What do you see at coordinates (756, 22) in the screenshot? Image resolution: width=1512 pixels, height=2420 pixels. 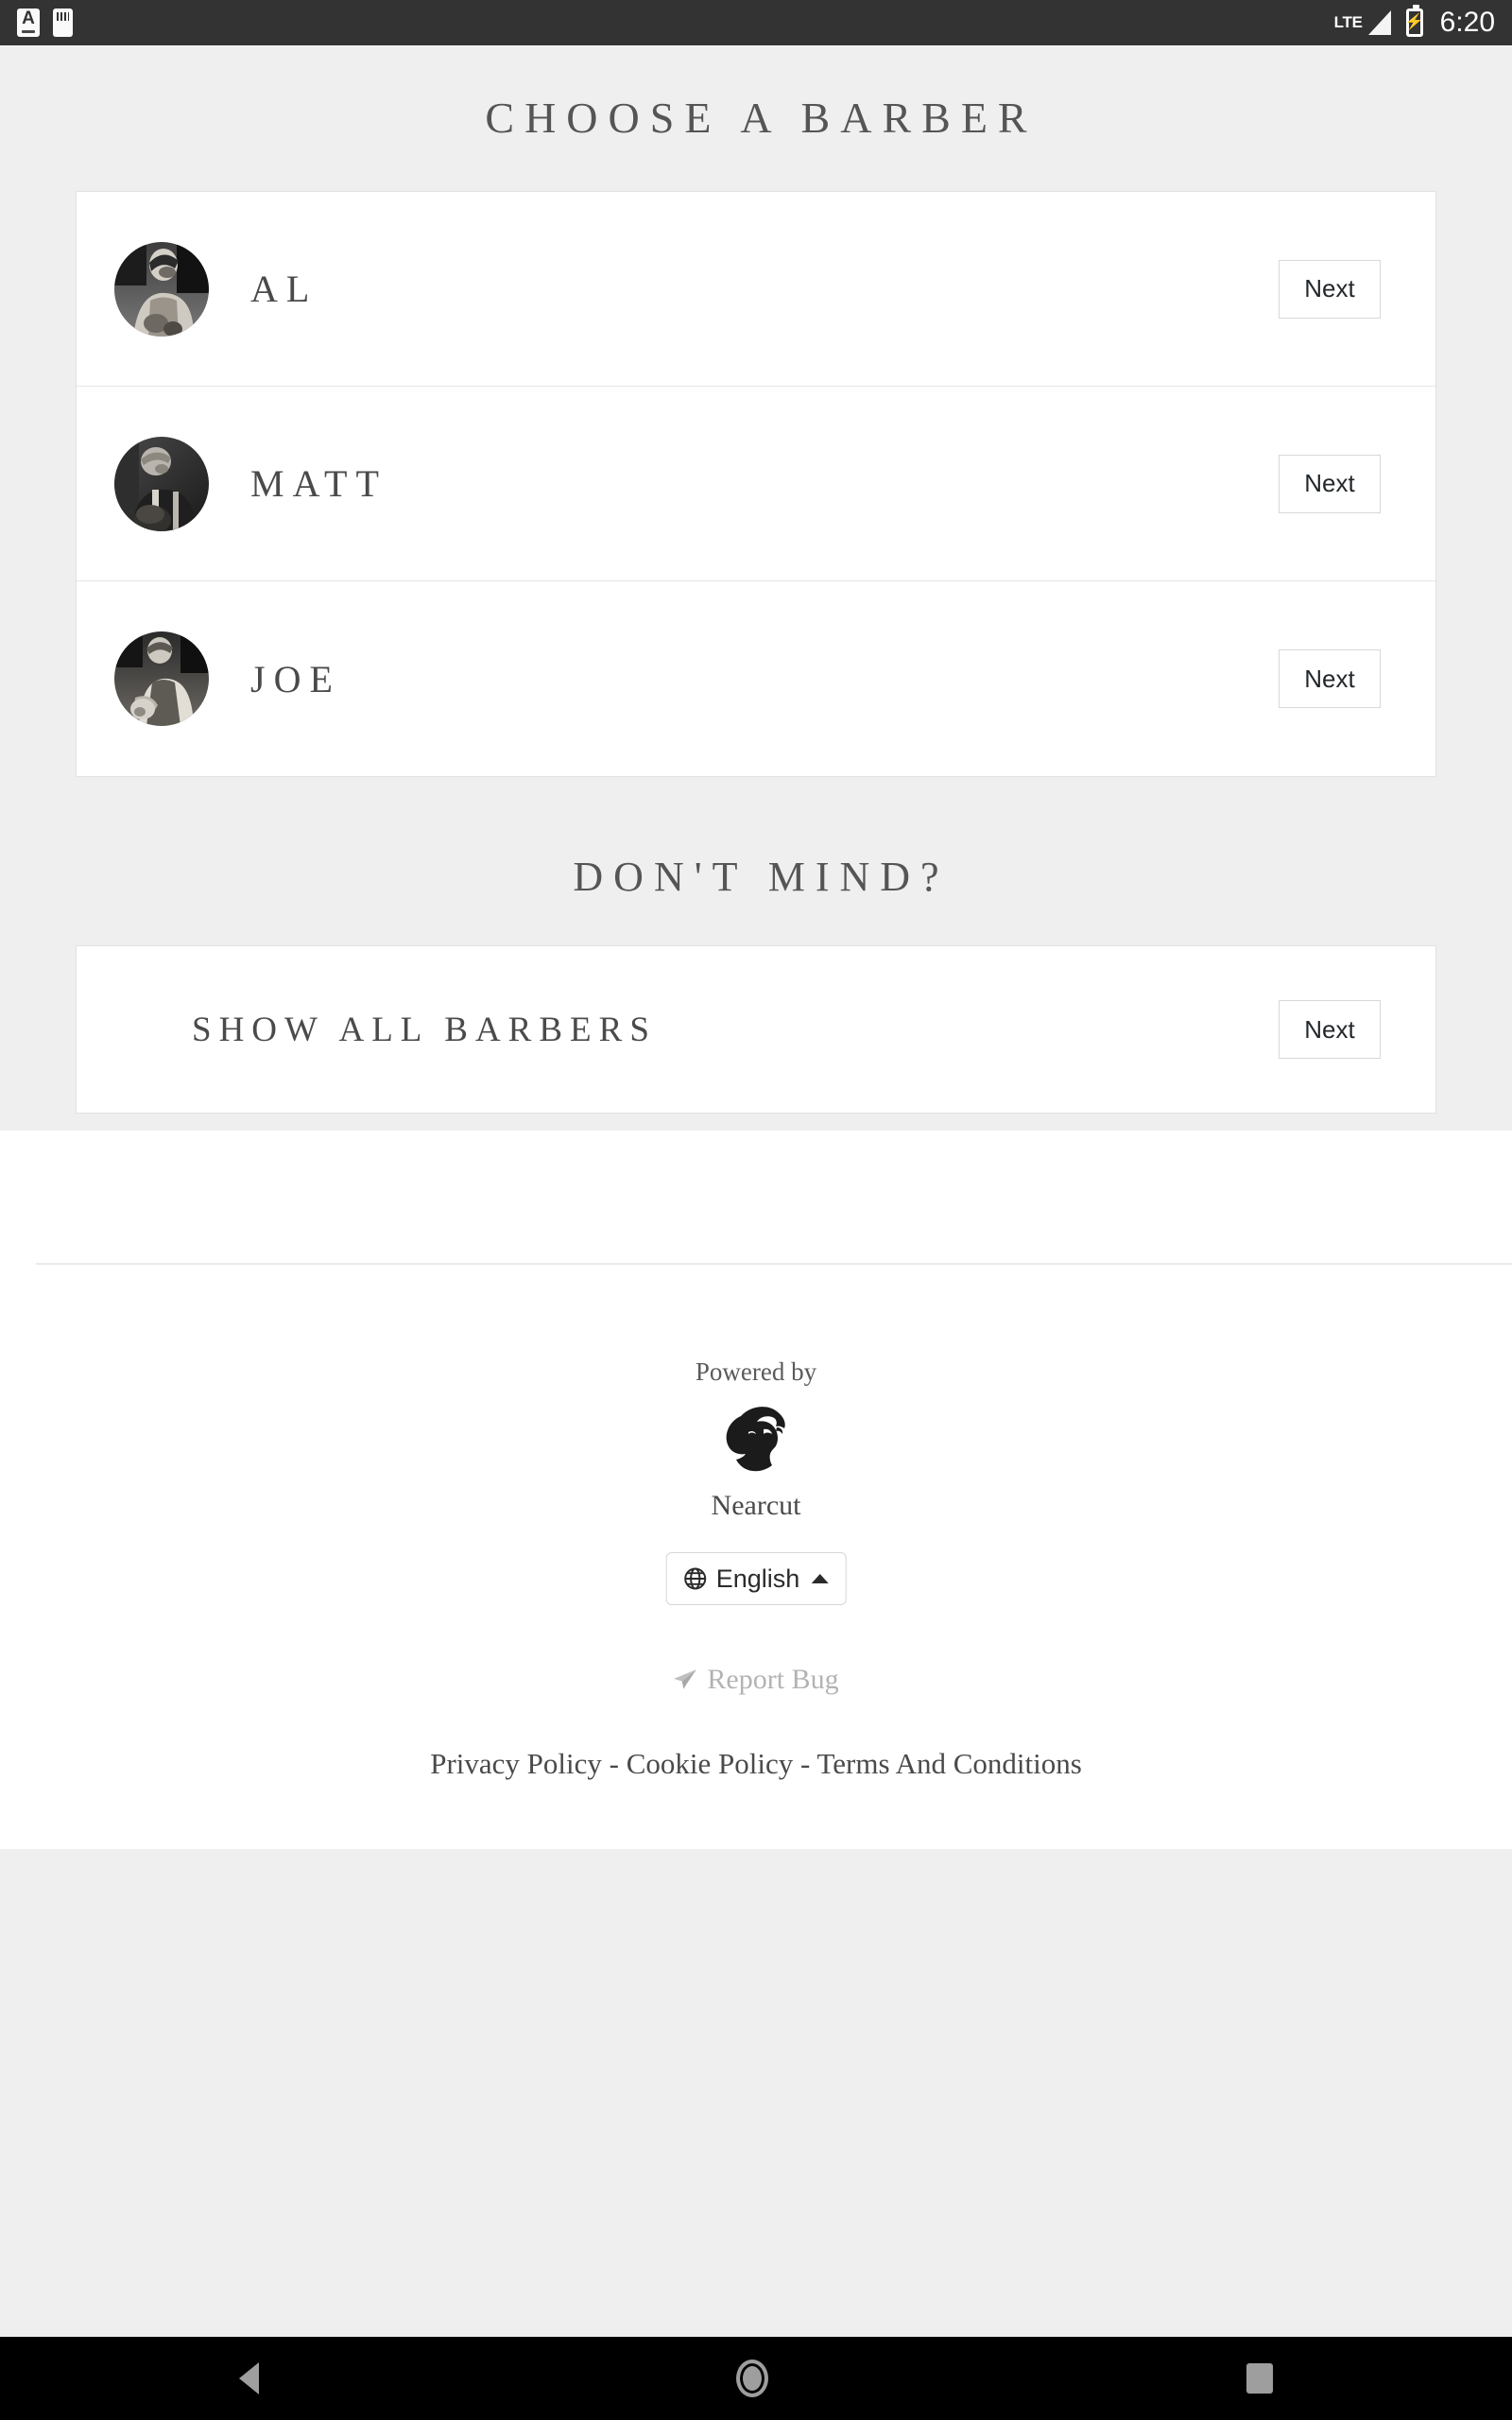 I see `android-status-bar: A LTE ⚡ 6:20` at bounding box center [756, 22].